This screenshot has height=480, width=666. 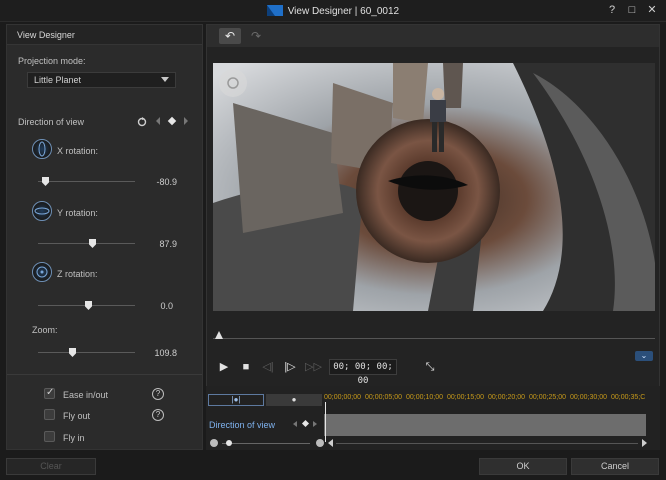 What do you see at coordinates (547, 397) in the screenshot?
I see `ruler-tick-label: 00;00;25;00` at bounding box center [547, 397].